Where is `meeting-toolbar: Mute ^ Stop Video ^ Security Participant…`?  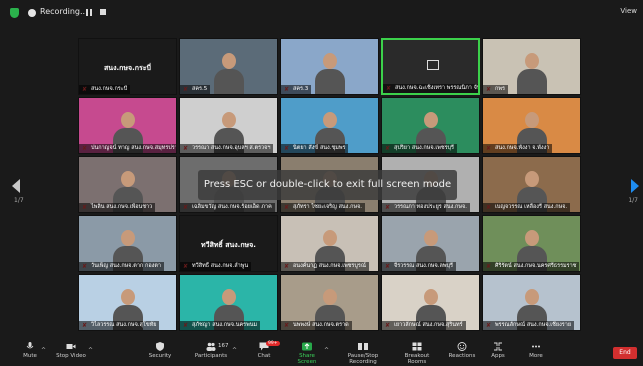 meeting-toolbar: Mute ^ Stop Video ^ Security Participant… is located at coordinates (321, 353).